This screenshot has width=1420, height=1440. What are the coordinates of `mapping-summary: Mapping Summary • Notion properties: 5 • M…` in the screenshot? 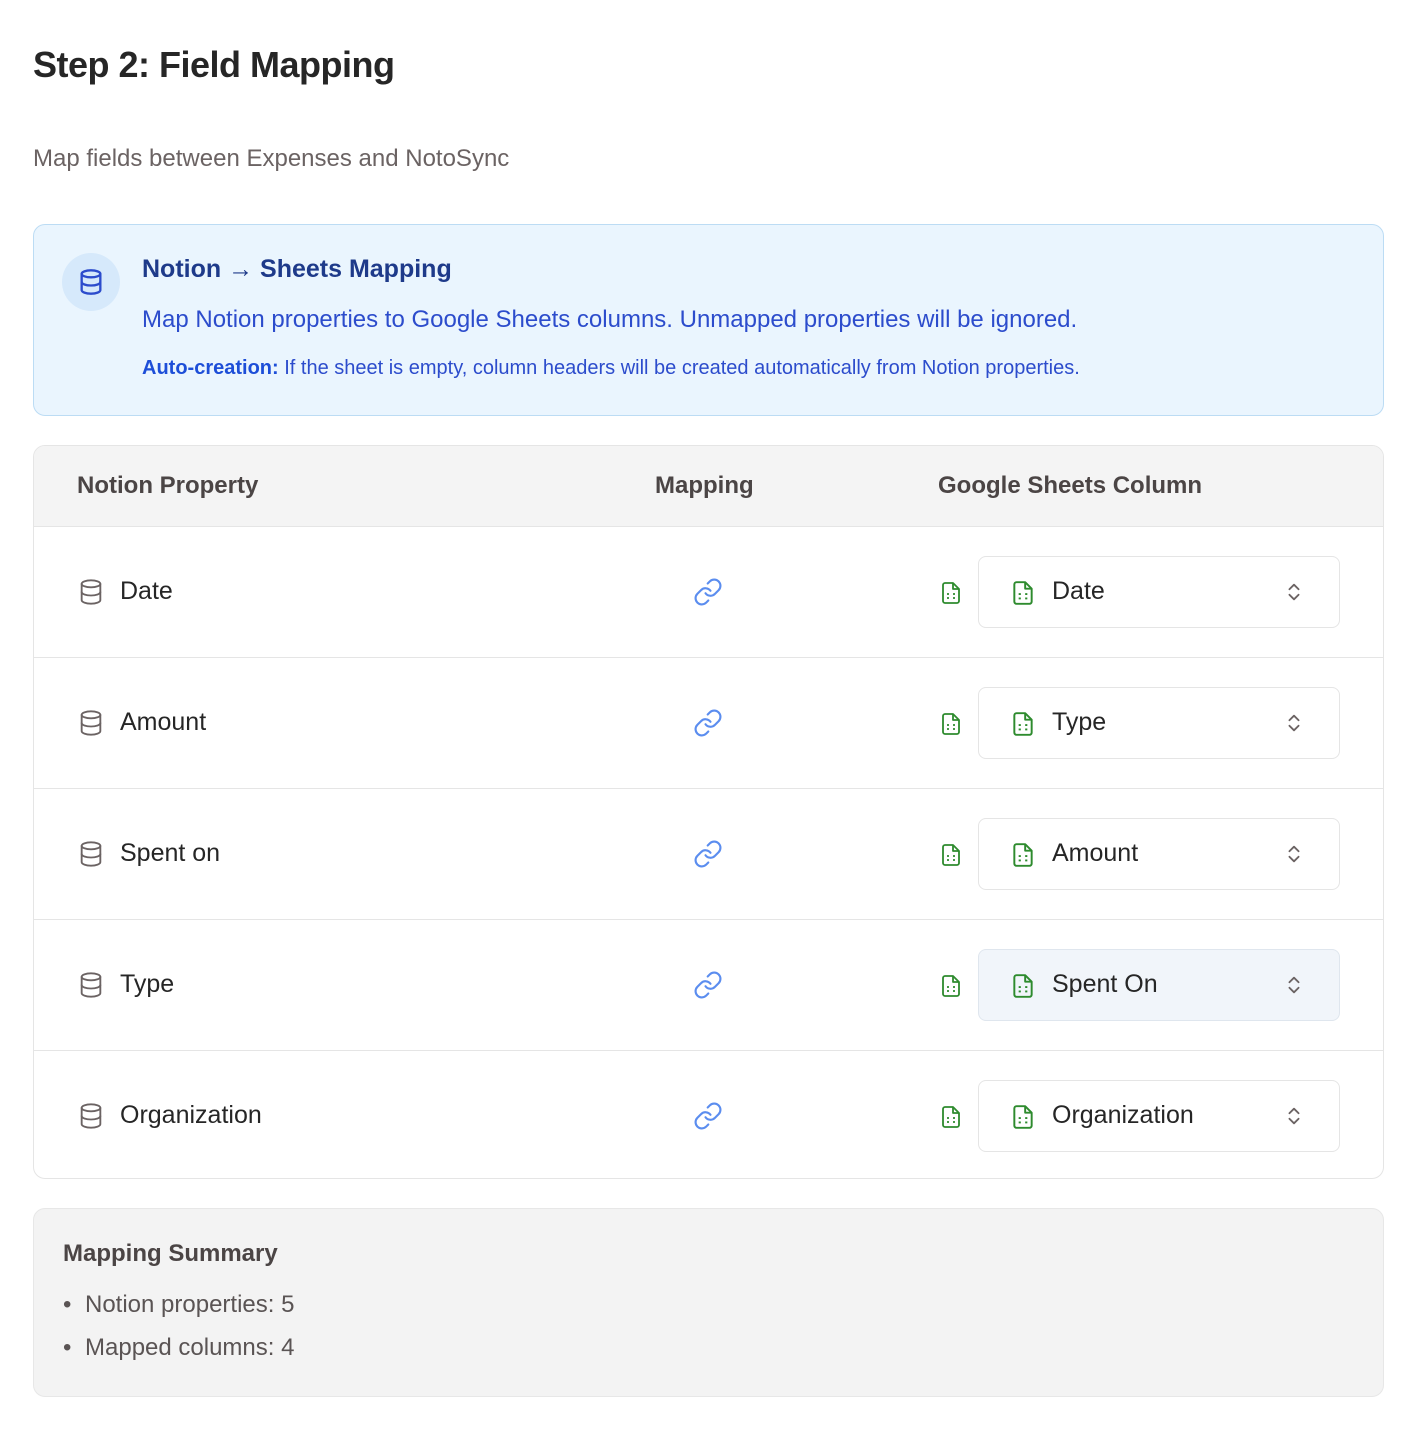 It's located at (708, 1302).